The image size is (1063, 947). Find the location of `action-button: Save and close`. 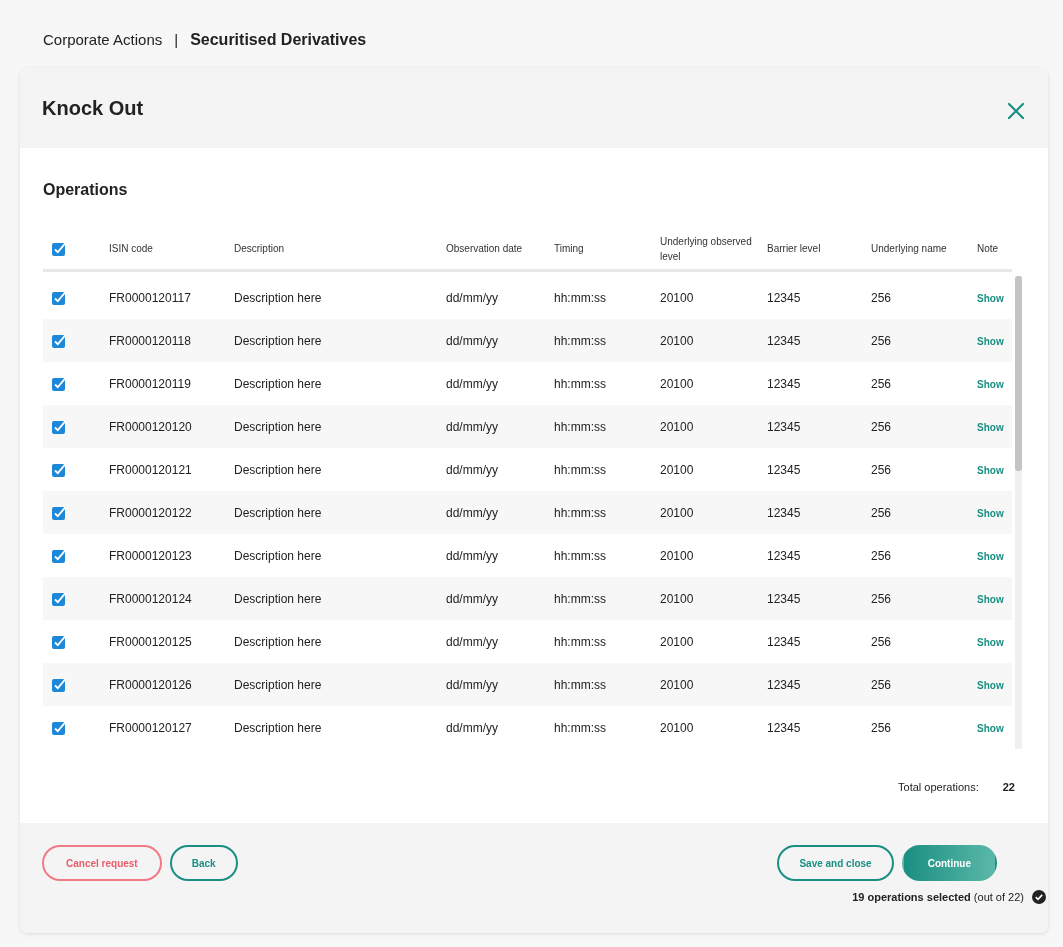

action-button: Save and close is located at coordinates (835, 863).